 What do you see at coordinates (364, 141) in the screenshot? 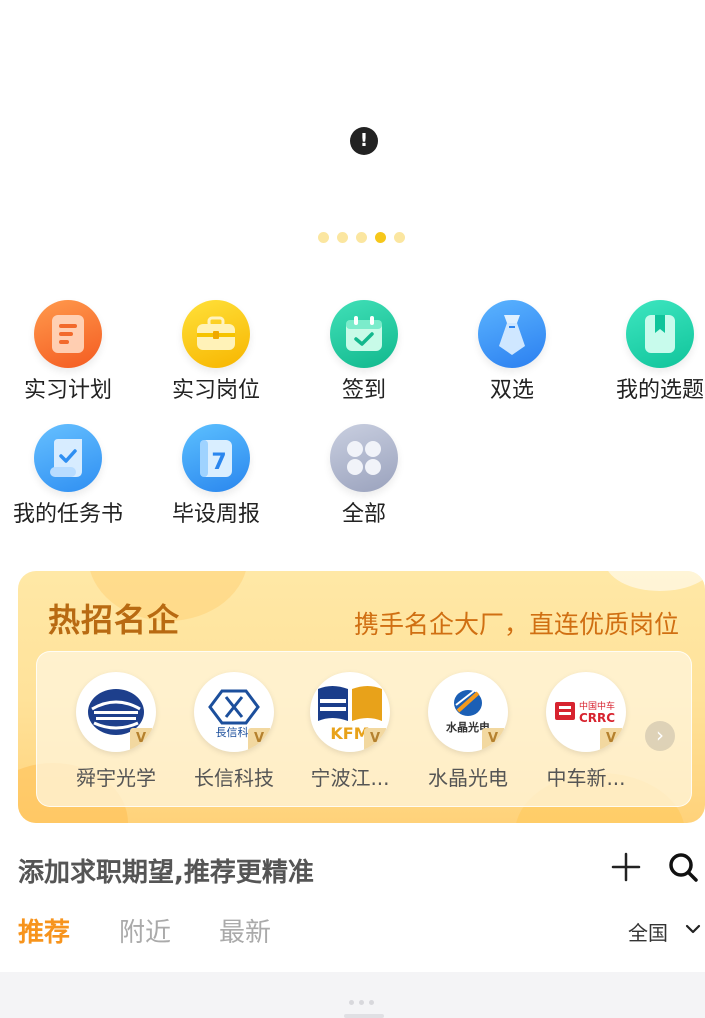
I see `alert-icon: !` at bounding box center [364, 141].